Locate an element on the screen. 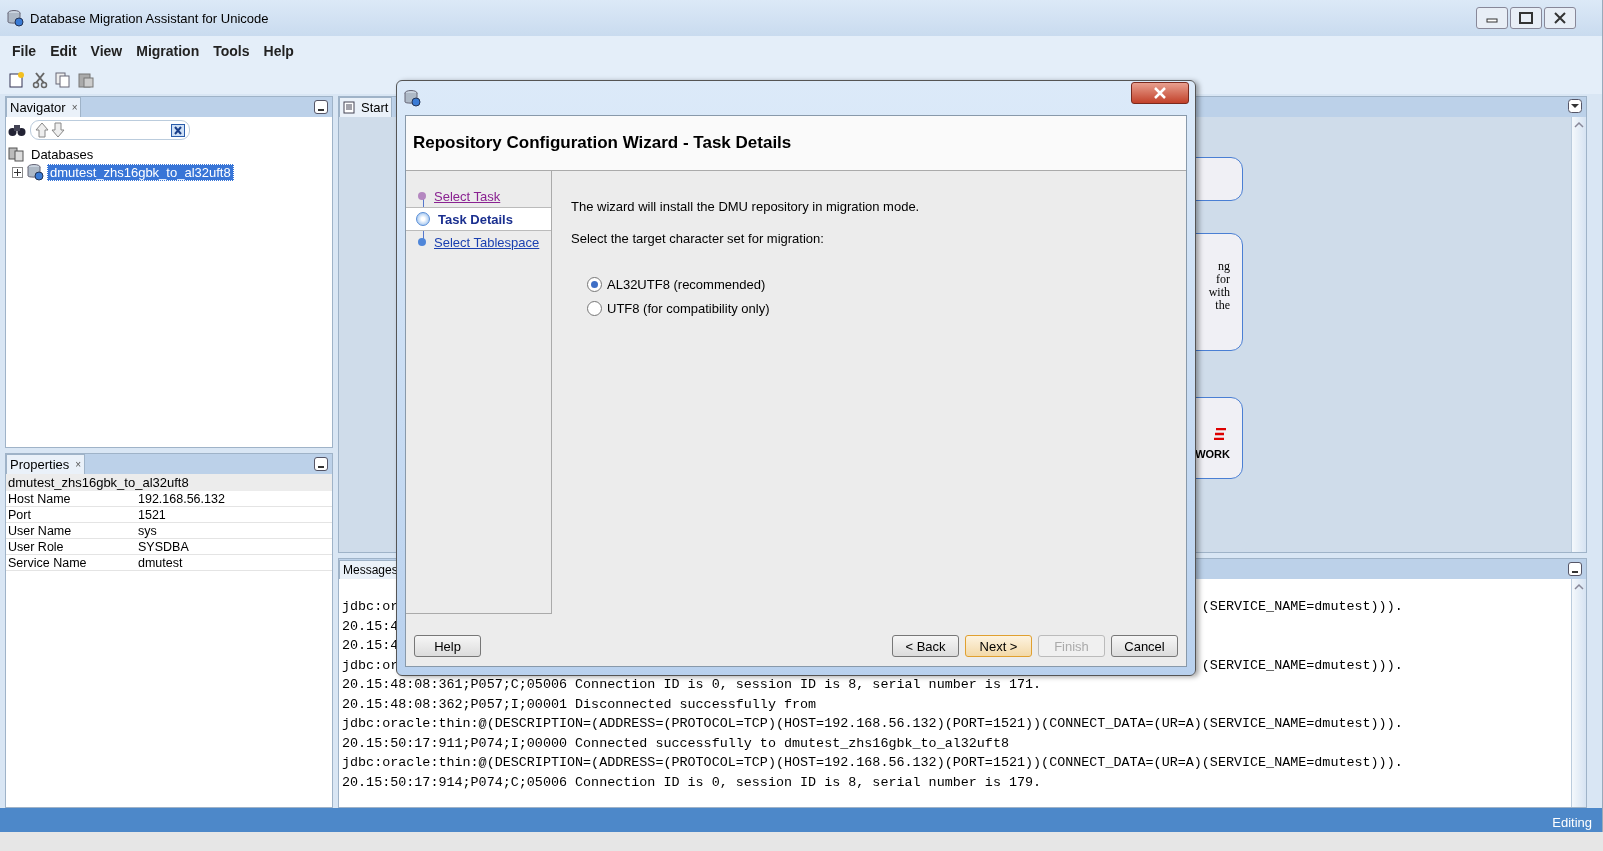  dialog-button: Cancel is located at coordinates (1144, 646).